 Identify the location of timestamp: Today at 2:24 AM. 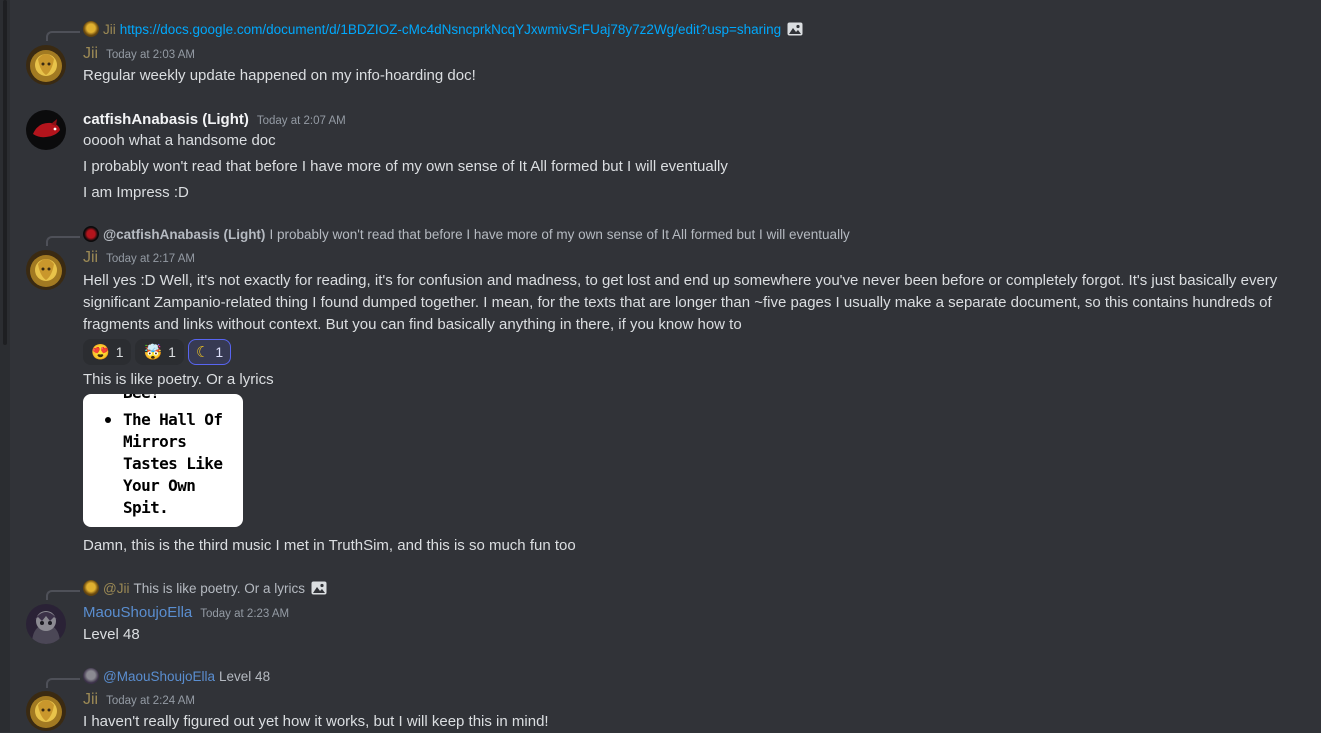
(150, 701).